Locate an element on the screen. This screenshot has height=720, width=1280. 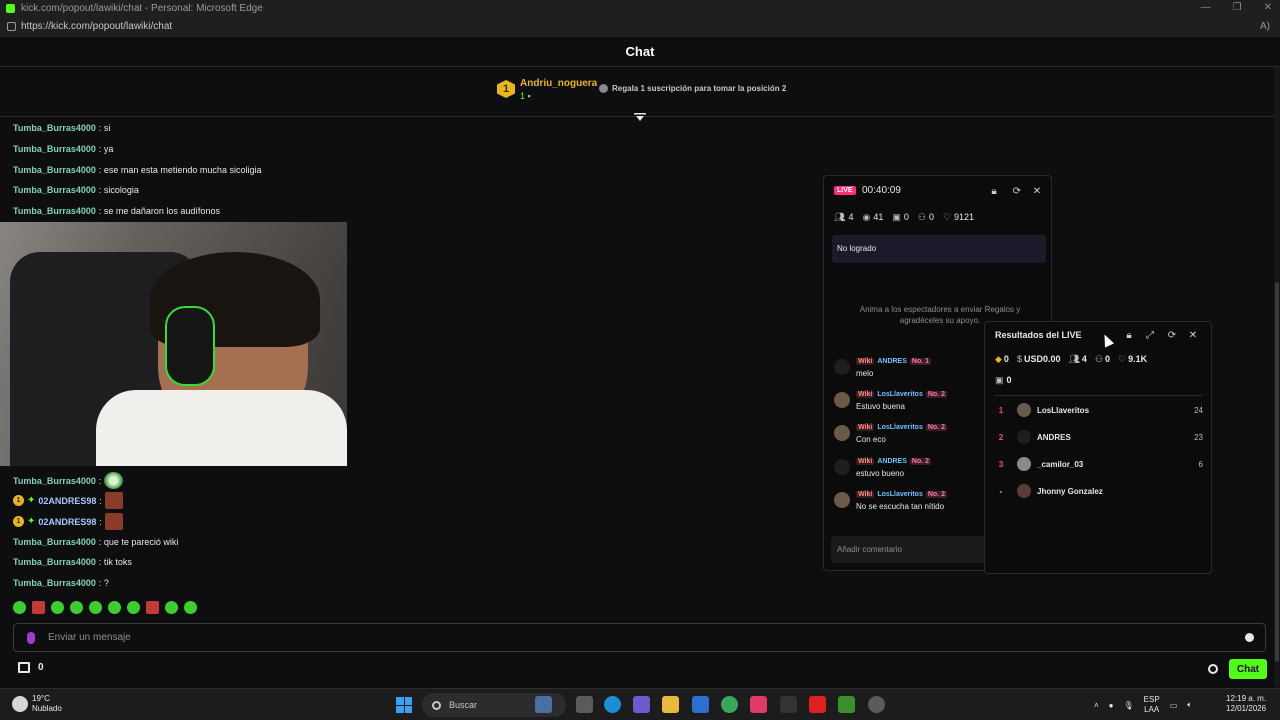
read-aloud-icon: A) is located at coordinates (1265, 26).